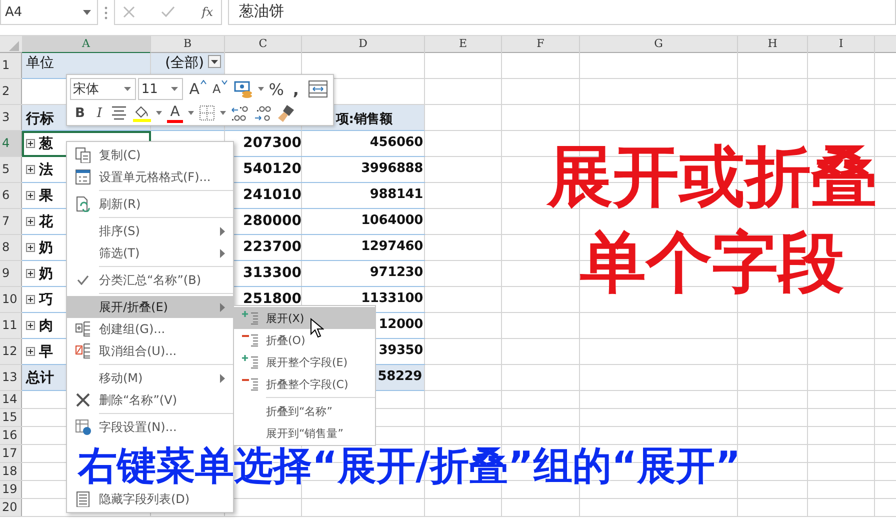 This screenshot has width=896, height=520. What do you see at coordinates (46, 222) in the screenshot?
I see `row-label: 花` at bounding box center [46, 222].